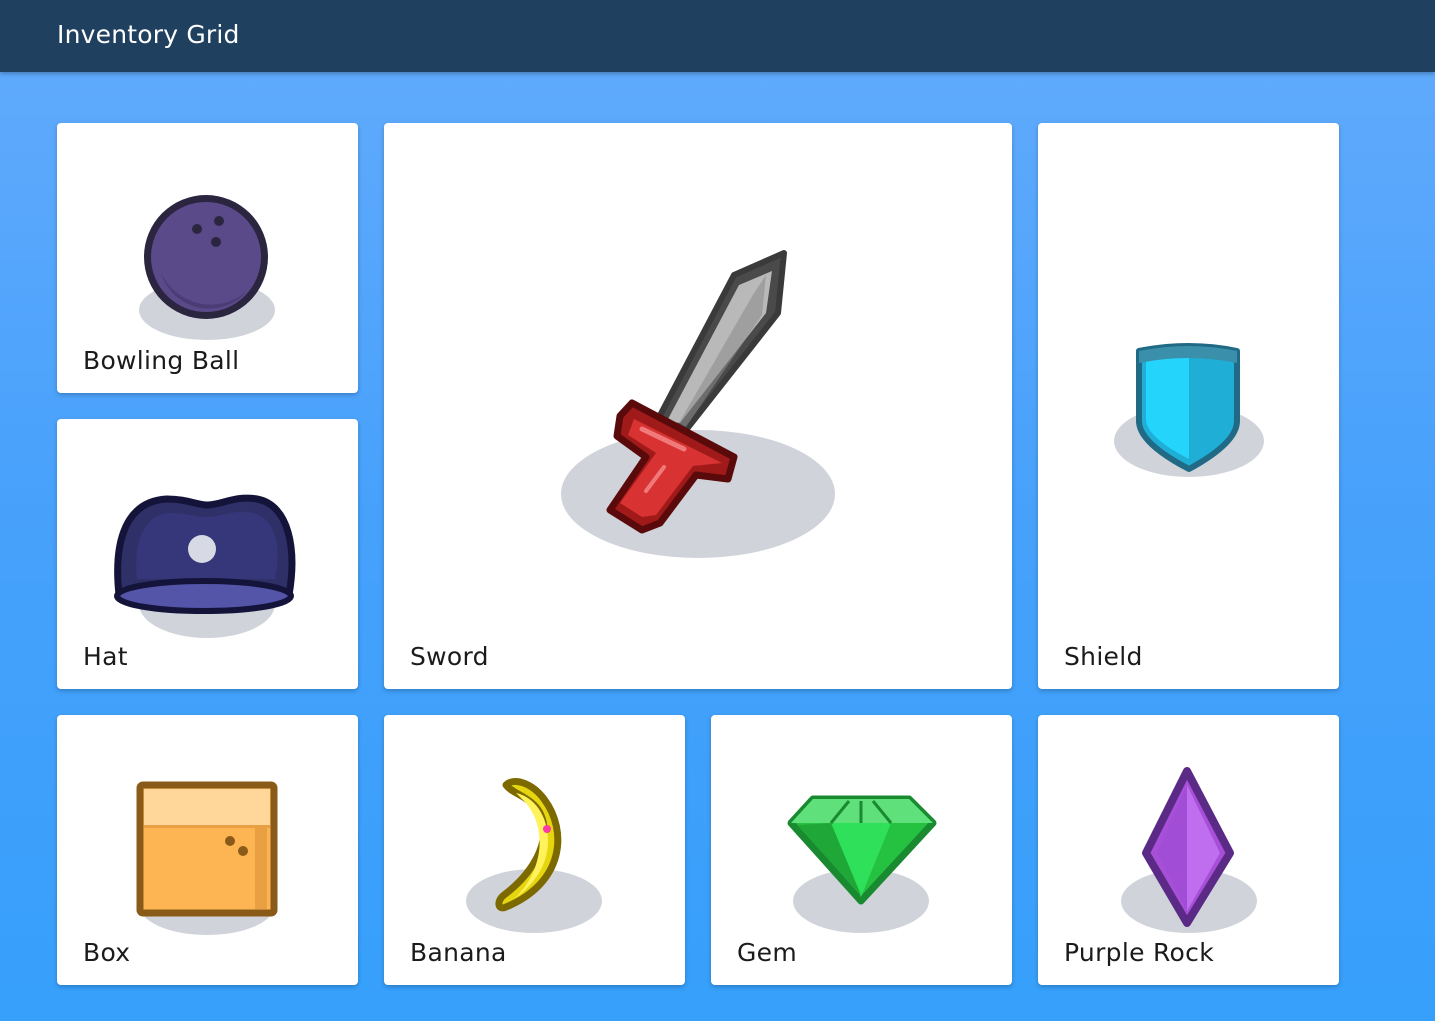 Image resolution: width=1435 pixels, height=1021 pixels. What do you see at coordinates (161, 360) in the screenshot?
I see `item-label: Bowling Ball` at bounding box center [161, 360].